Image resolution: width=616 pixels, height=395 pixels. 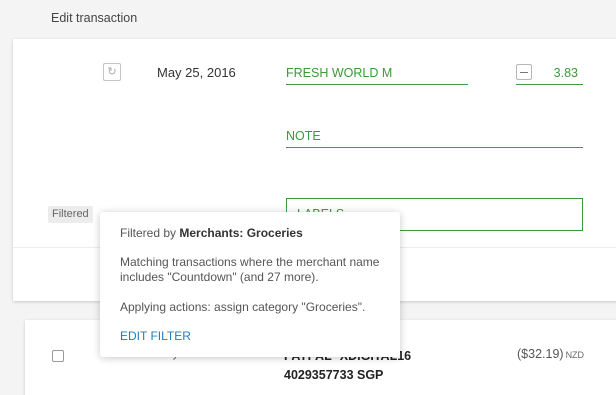 I want to click on row-amount: ($32.19) NZD, so click(x=550, y=354).